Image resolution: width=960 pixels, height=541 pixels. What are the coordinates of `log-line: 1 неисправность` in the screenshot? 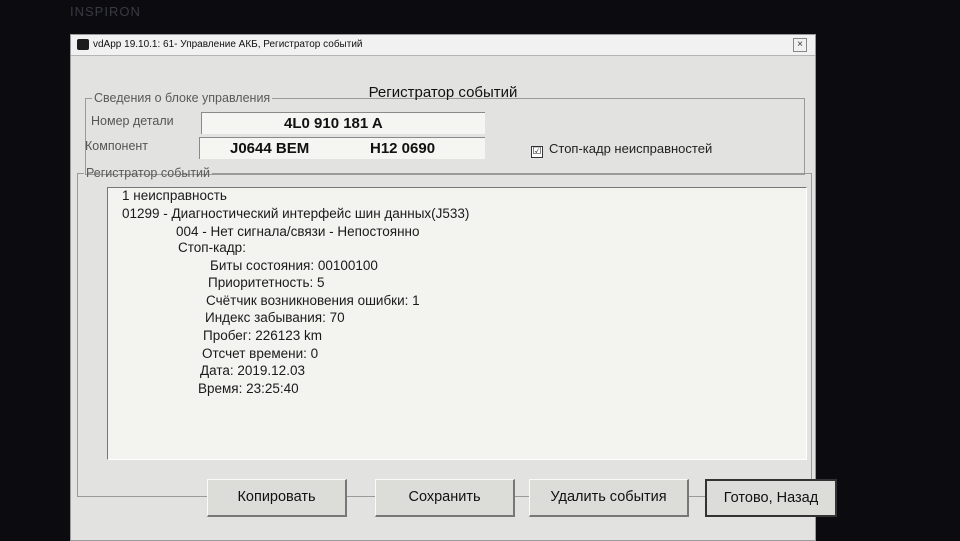 It's located at (174, 195).